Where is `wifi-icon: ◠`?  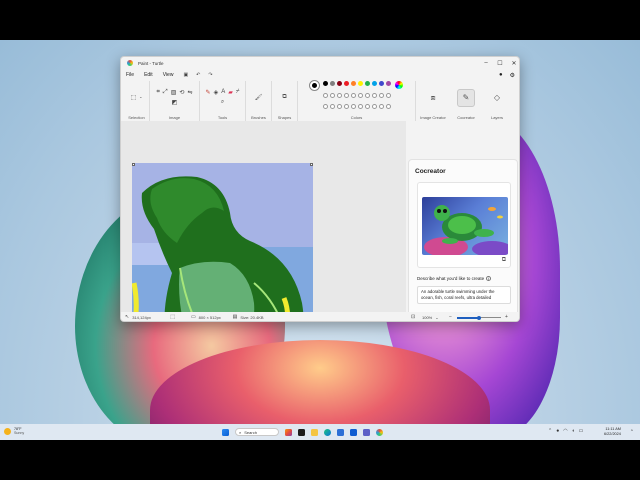
wifi-icon: ◠ is located at coordinates (565, 431).